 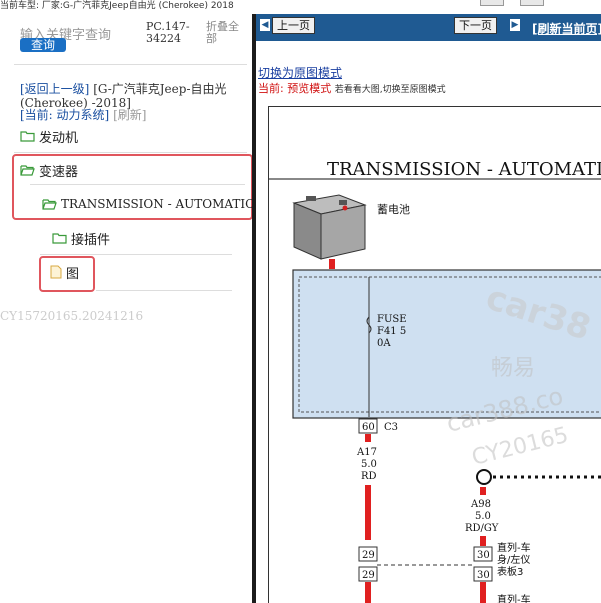 I want to click on fuse-label: FUSE, so click(x=392, y=319).